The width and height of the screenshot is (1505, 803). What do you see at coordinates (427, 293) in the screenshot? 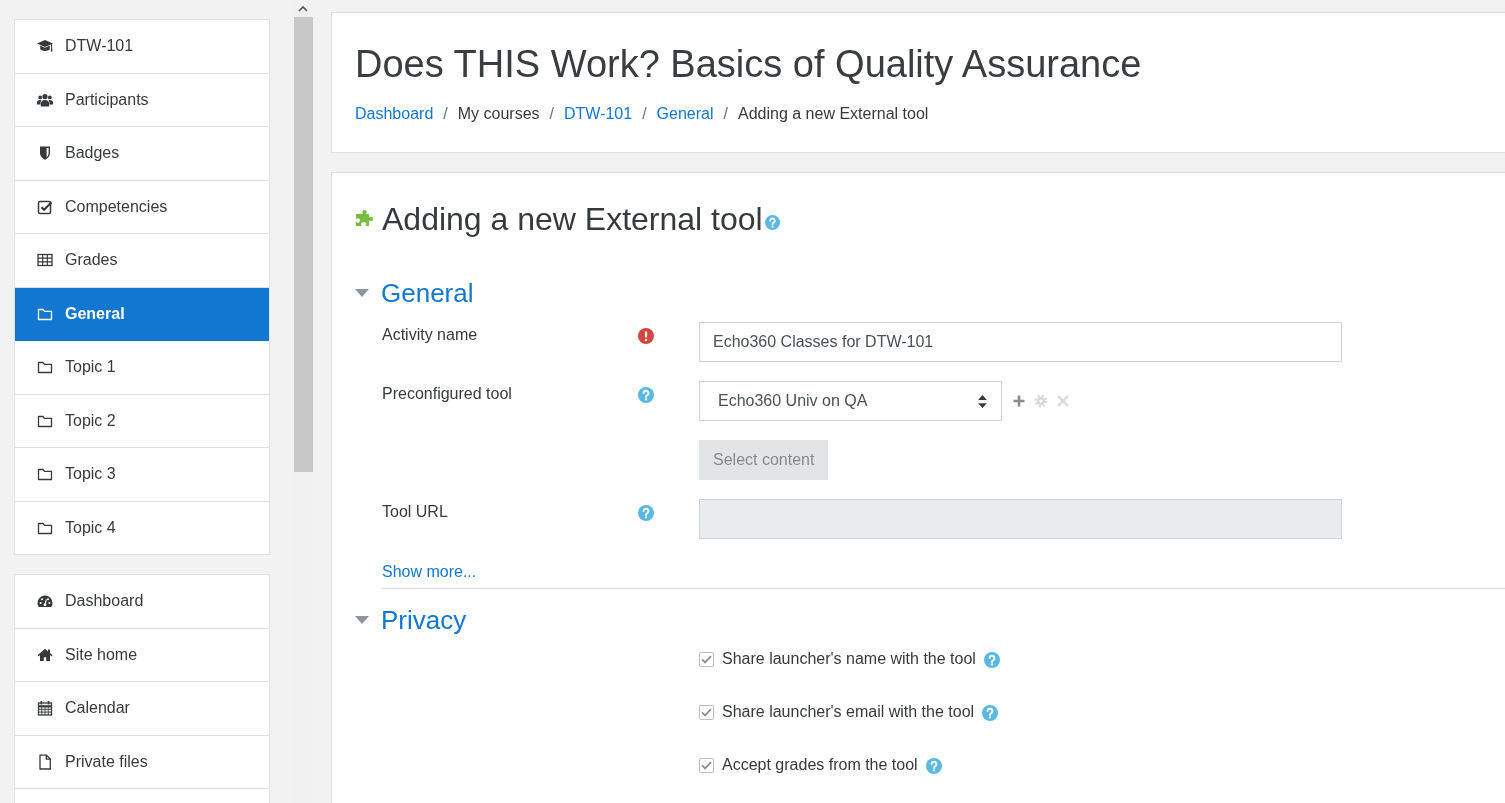
I see `section-heading: General` at bounding box center [427, 293].